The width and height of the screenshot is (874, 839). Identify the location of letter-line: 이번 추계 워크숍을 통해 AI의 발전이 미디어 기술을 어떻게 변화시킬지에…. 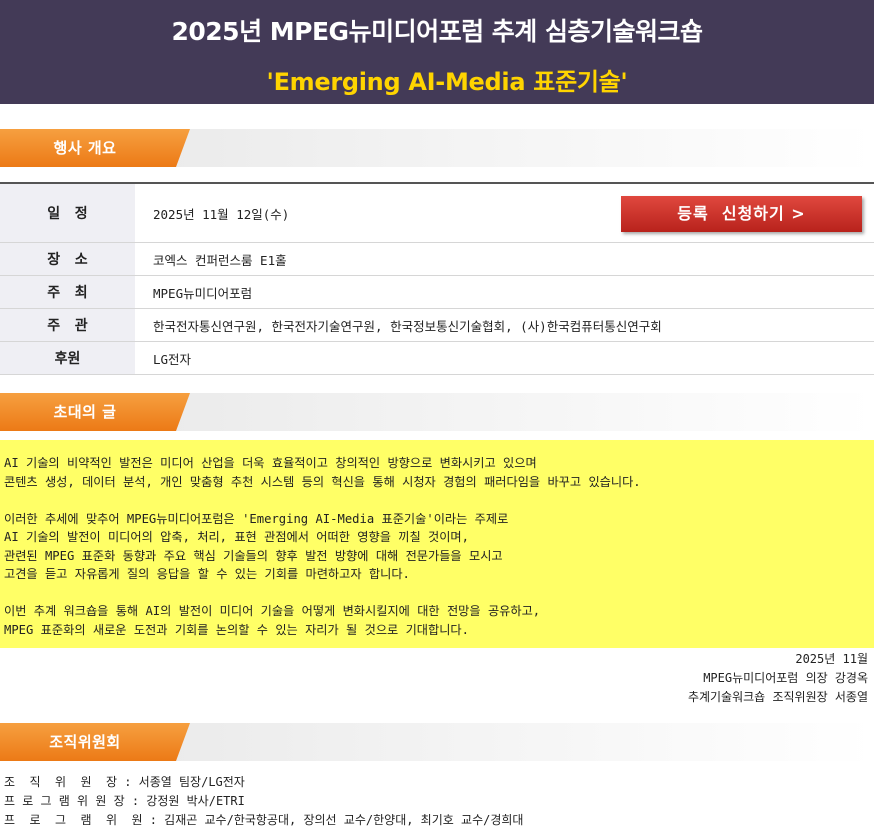
(272, 611).